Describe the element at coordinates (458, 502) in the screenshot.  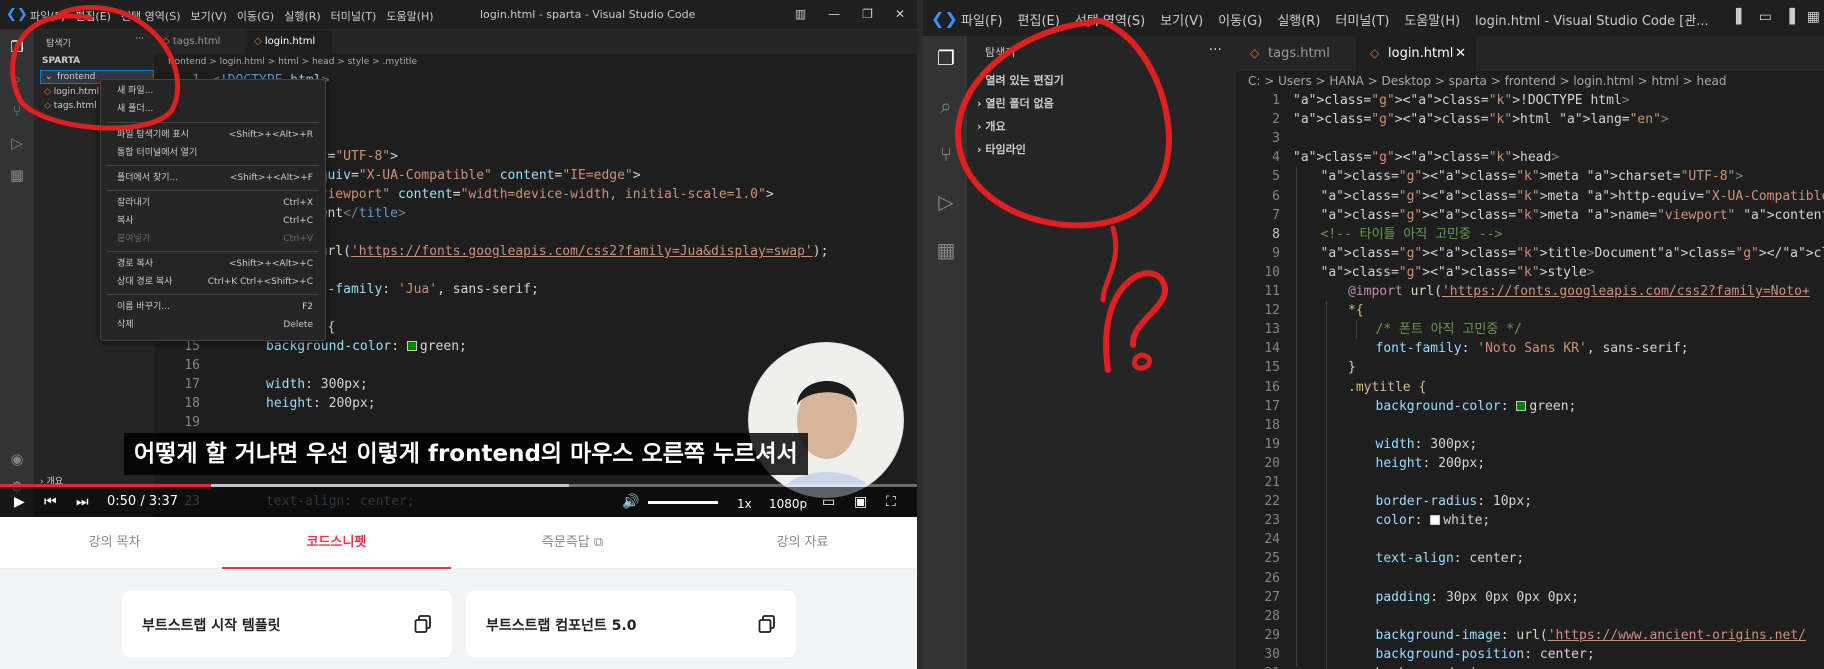
I see `video-controls: ▶ ⏮ ⏭ 0:50 / 3:37 🔊 1x 1080p ▭ ▣ ⛶` at that location.